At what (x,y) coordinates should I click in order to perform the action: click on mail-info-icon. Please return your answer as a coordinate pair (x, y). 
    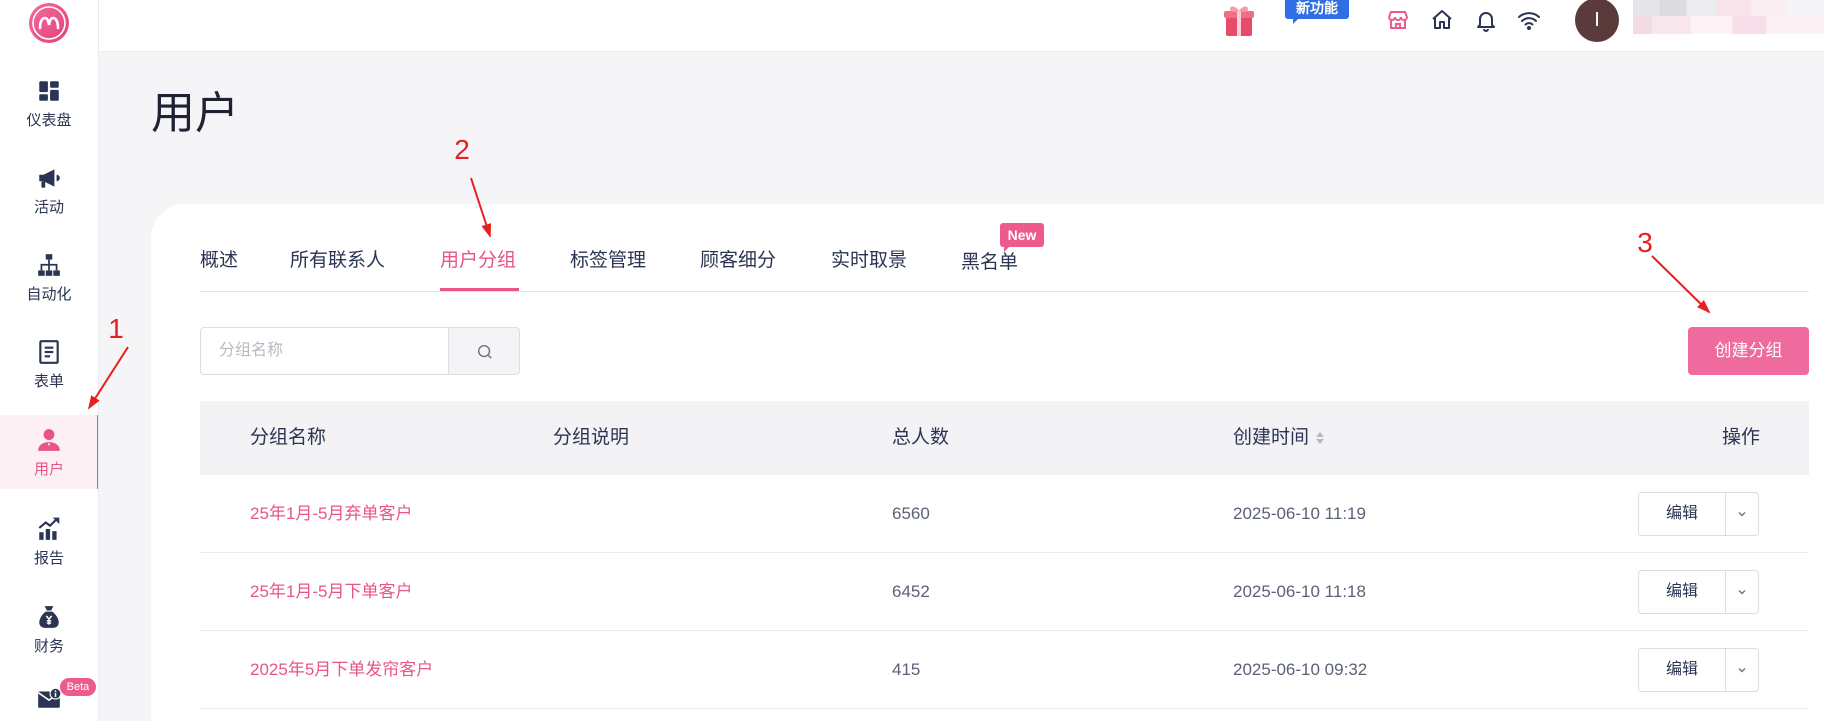
    Looking at the image, I should click on (49, 698).